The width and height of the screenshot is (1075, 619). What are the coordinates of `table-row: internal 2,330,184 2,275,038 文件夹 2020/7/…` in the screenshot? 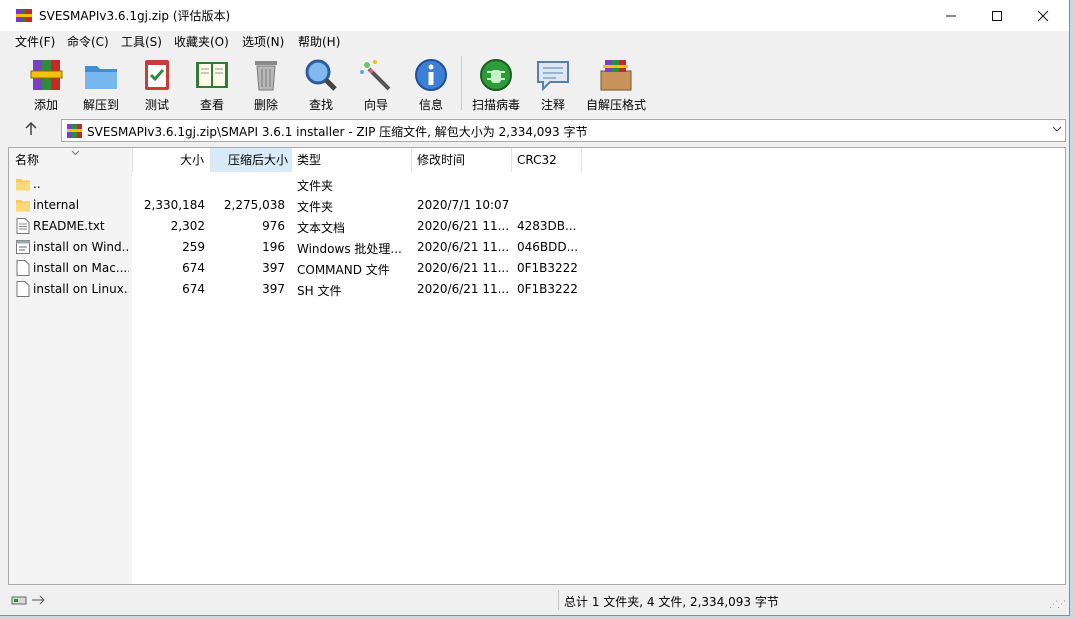 It's located at (537, 205).